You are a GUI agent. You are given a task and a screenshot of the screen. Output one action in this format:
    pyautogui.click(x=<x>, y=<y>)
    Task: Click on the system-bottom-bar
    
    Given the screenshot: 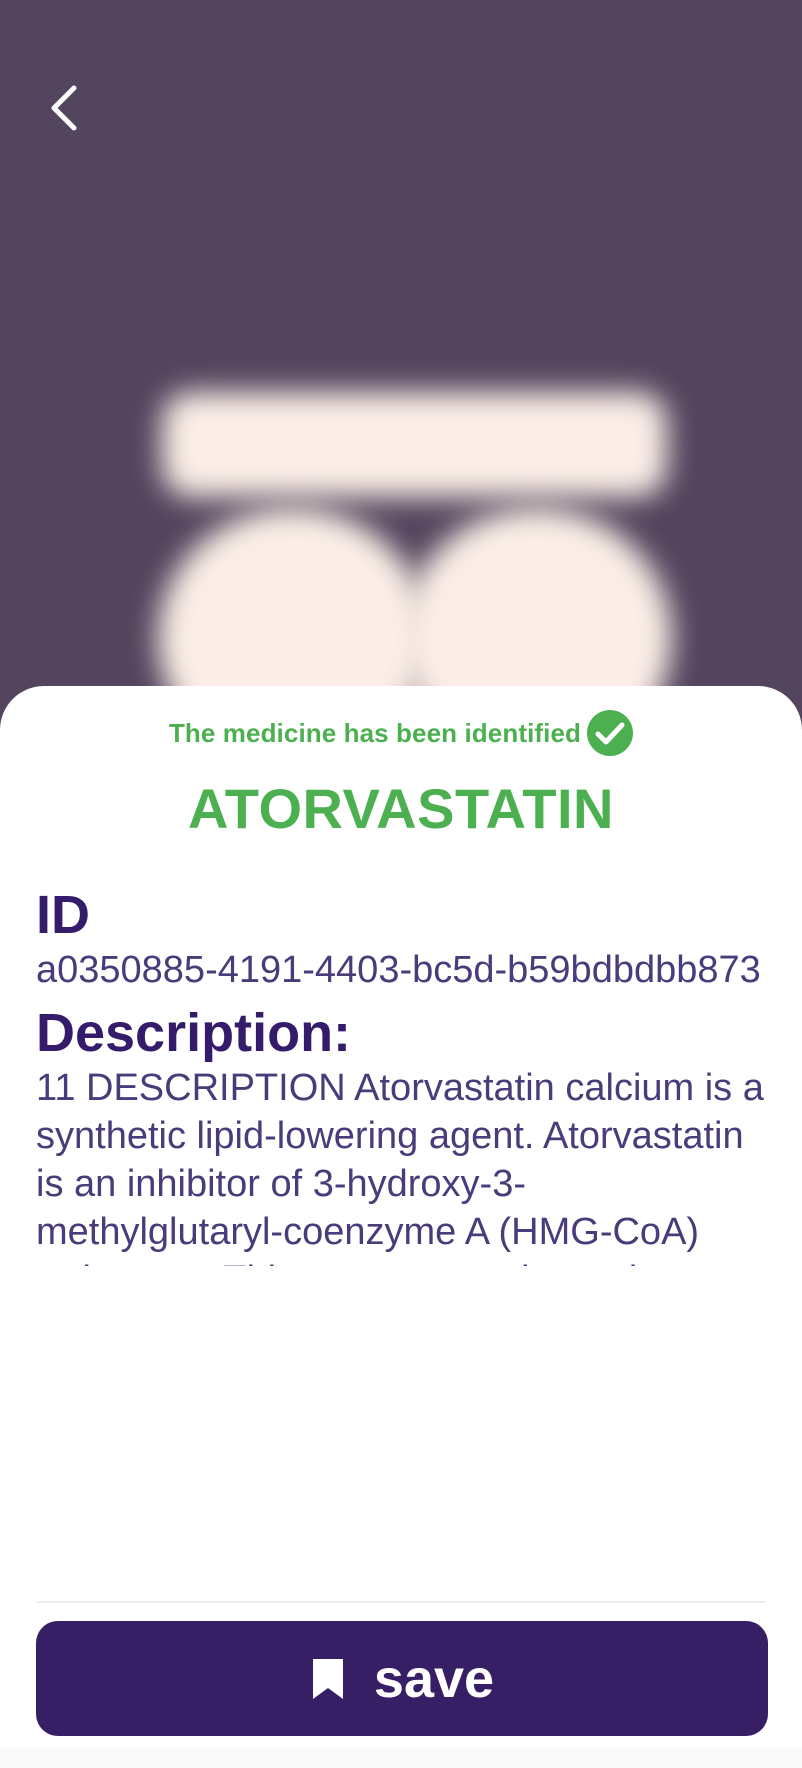 What is the action you would take?
    pyautogui.click(x=401, y=1758)
    